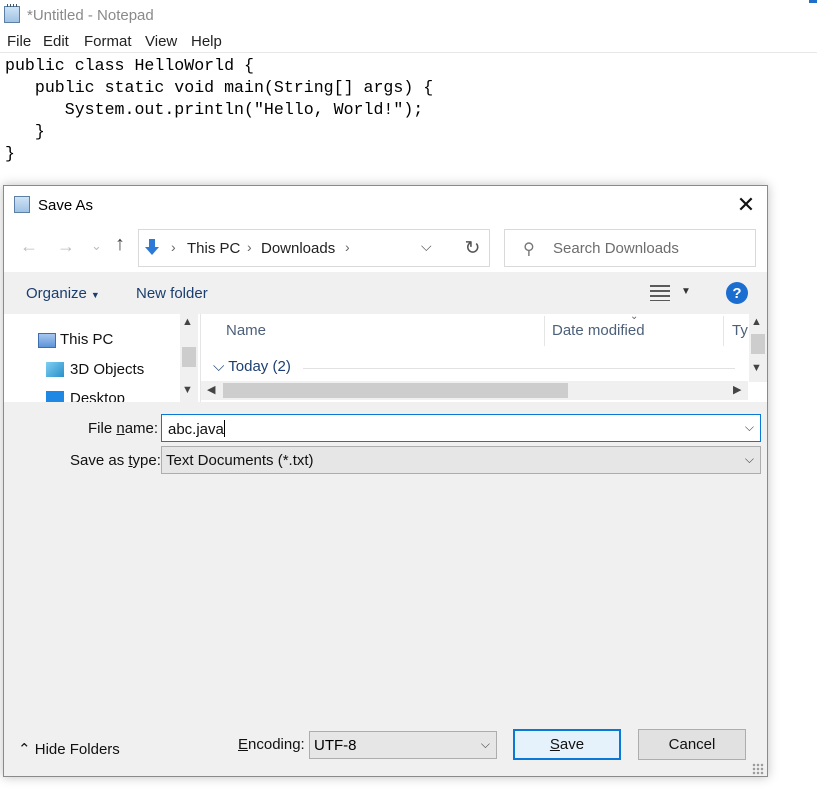 Image resolution: width=817 pixels, height=792 pixels. Describe the element at coordinates (206, 41) in the screenshot. I see `menu-help: Help` at that location.